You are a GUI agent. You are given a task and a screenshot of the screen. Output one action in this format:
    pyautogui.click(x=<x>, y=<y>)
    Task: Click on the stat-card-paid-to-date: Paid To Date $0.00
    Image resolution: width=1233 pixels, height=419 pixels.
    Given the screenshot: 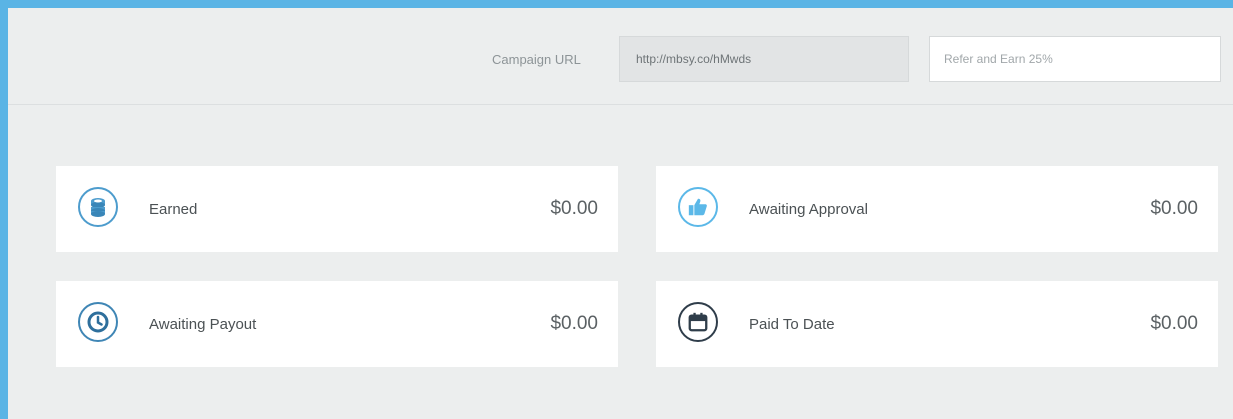 What is the action you would take?
    pyautogui.click(x=937, y=324)
    